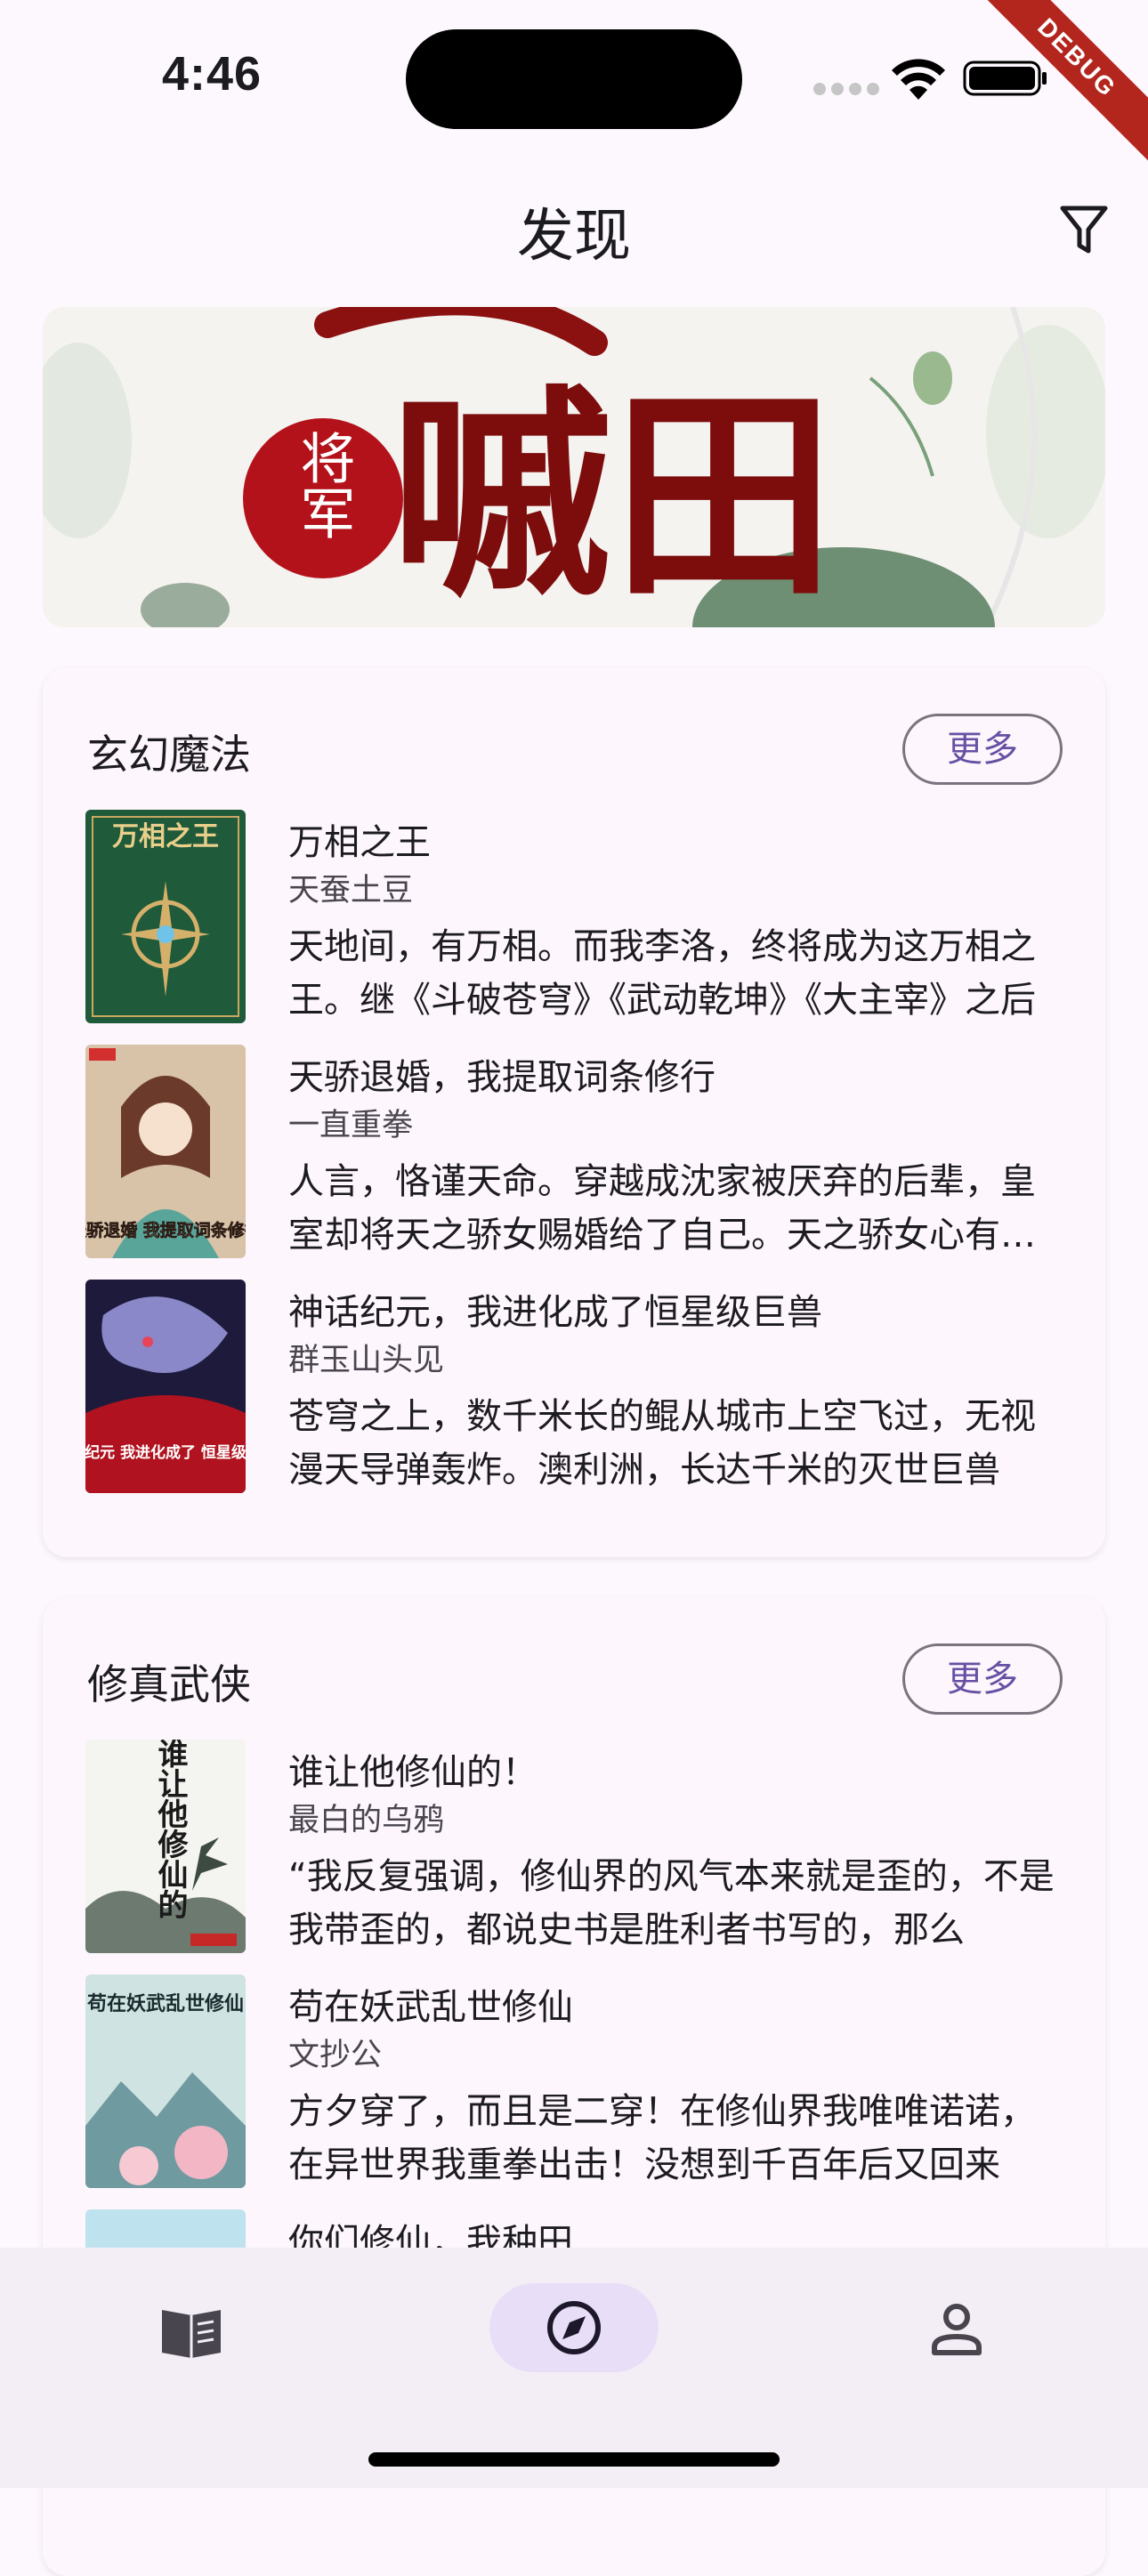  What do you see at coordinates (1005, 78) in the screenshot?
I see `battery-icon` at bounding box center [1005, 78].